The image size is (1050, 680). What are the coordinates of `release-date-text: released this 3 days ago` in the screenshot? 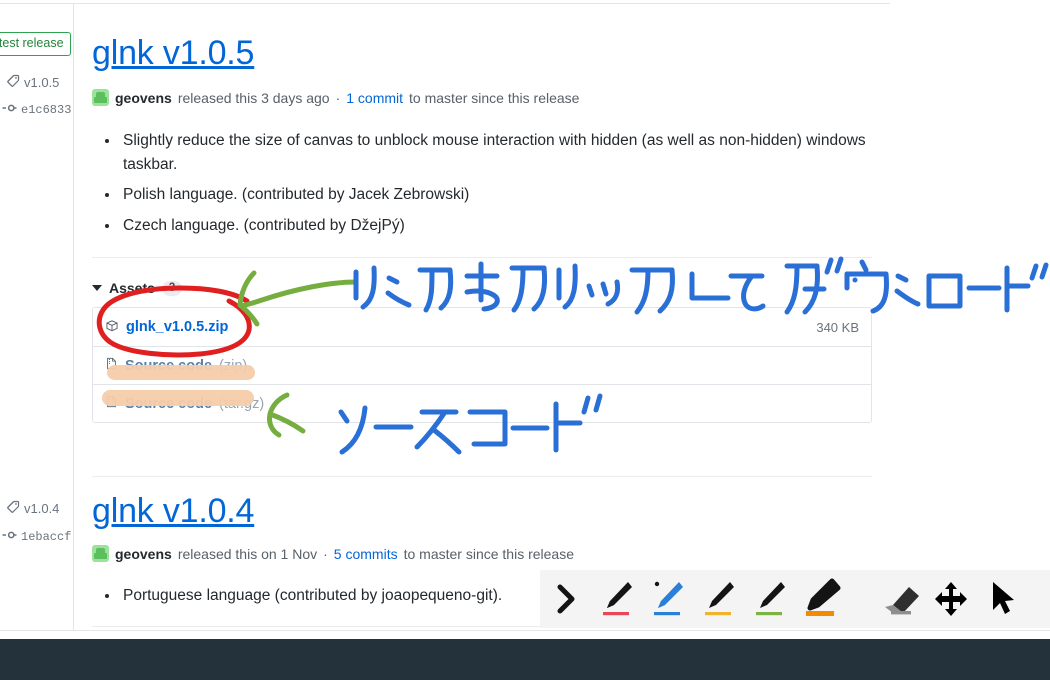 It's located at (253, 97).